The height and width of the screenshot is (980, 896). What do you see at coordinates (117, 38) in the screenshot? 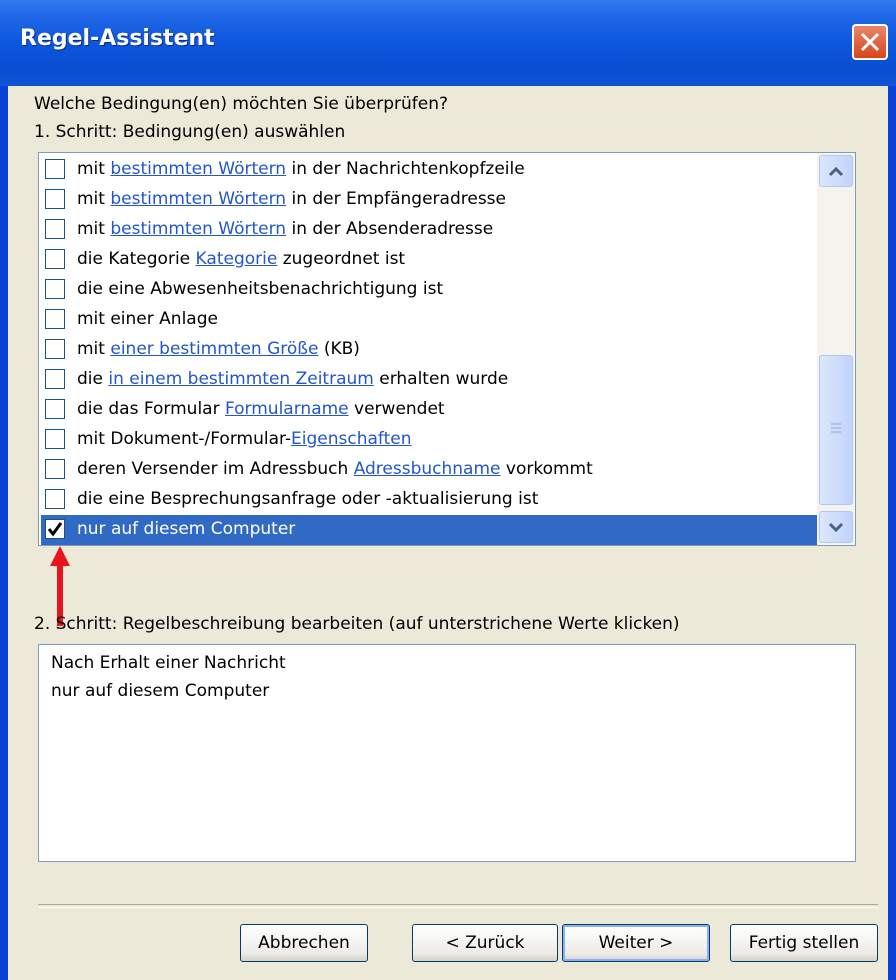
I see `window-title: Regel-Assistent` at bounding box center [117, 38].